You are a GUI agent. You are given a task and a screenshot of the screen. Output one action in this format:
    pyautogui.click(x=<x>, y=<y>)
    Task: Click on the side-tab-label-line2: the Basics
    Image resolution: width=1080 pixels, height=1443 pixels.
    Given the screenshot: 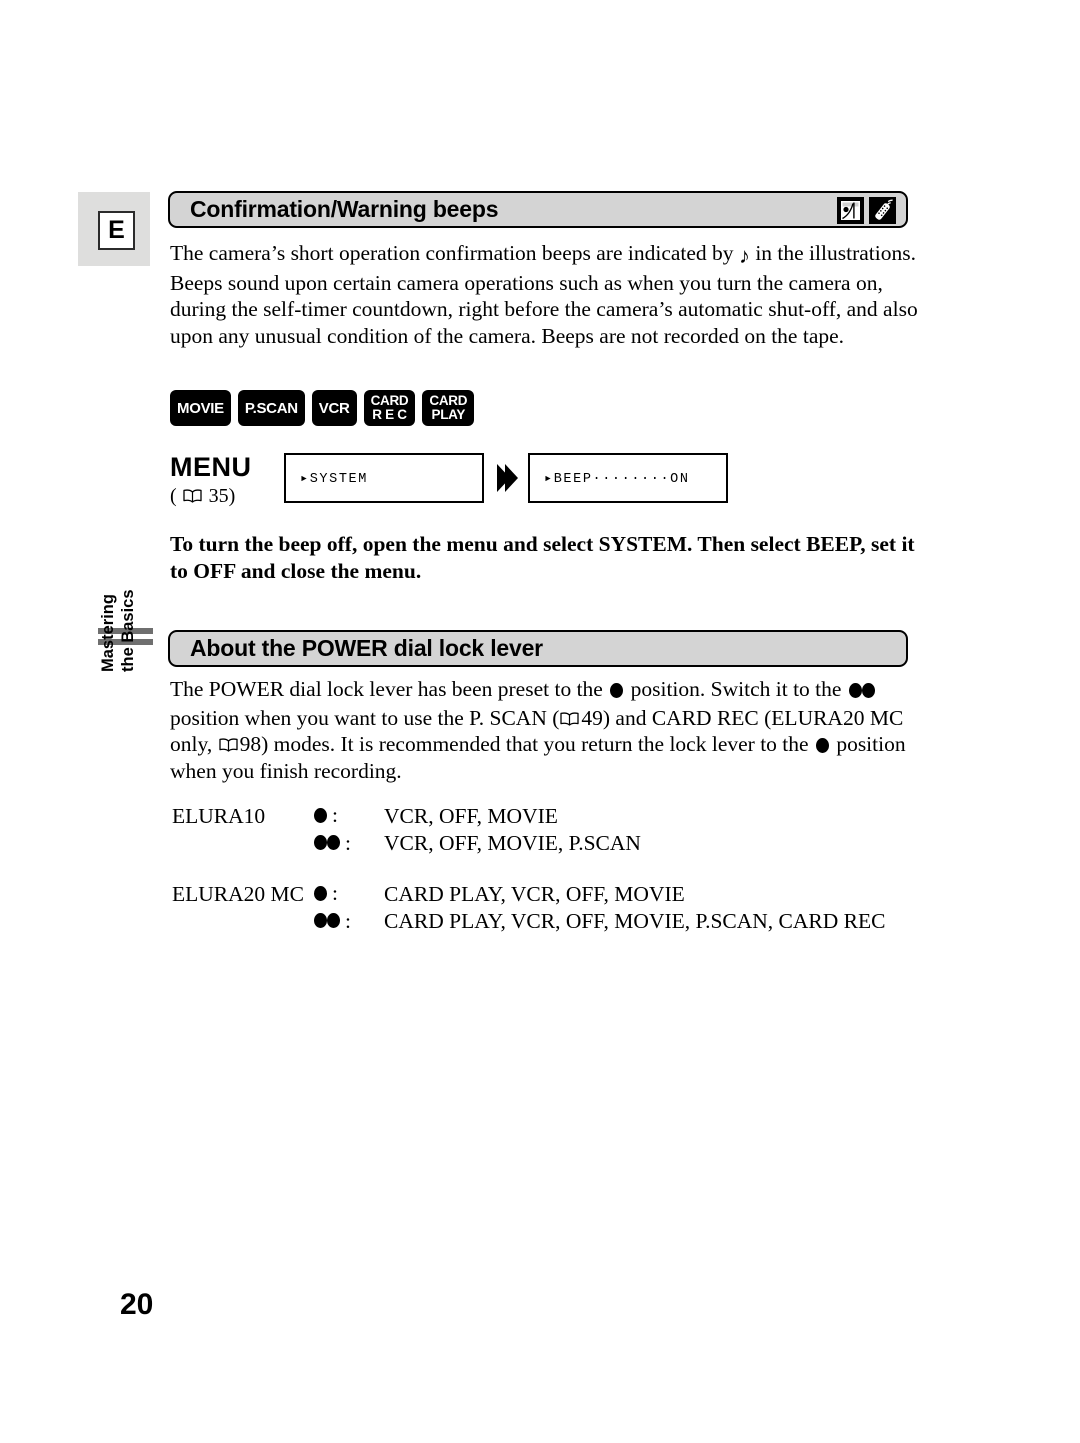 What is the action you would take?
    pyautogui.click(x=127, y=630)
    